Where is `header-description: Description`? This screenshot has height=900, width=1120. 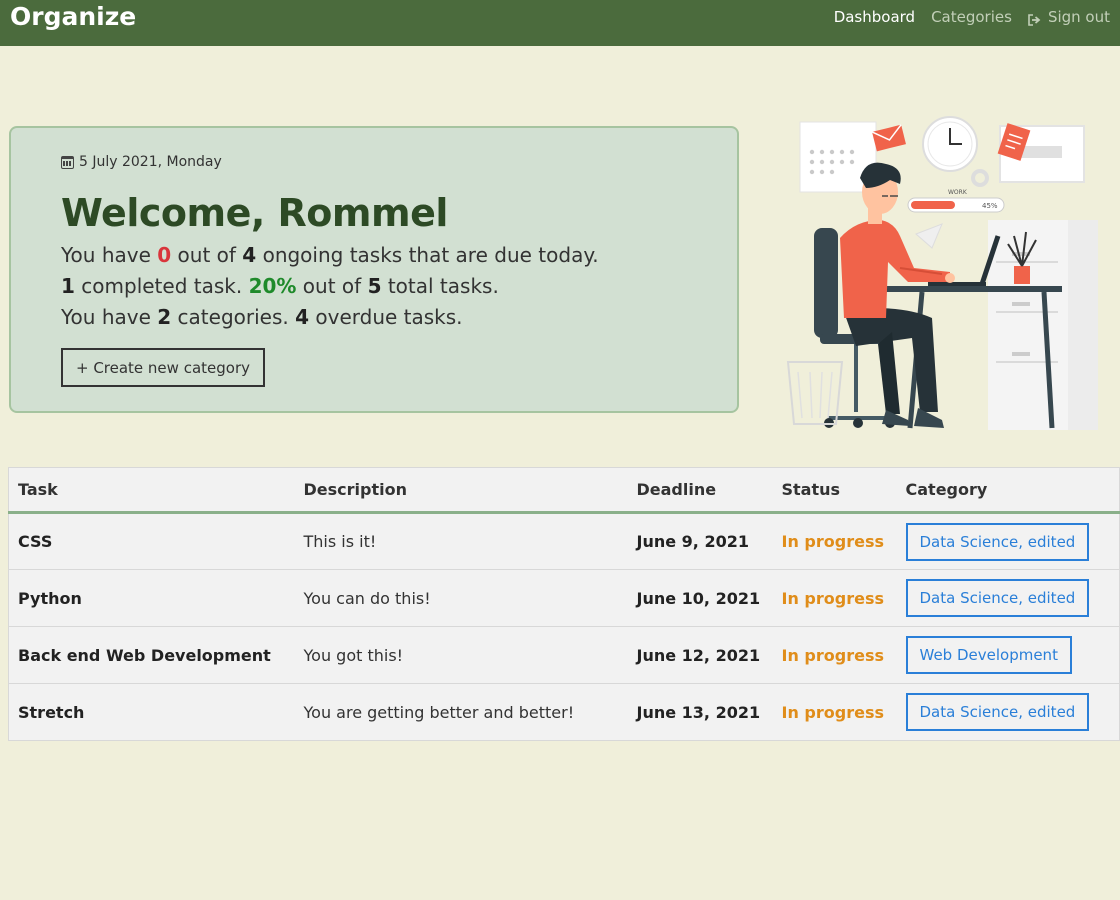 header-description: Description is located at coordinates (461, 490).